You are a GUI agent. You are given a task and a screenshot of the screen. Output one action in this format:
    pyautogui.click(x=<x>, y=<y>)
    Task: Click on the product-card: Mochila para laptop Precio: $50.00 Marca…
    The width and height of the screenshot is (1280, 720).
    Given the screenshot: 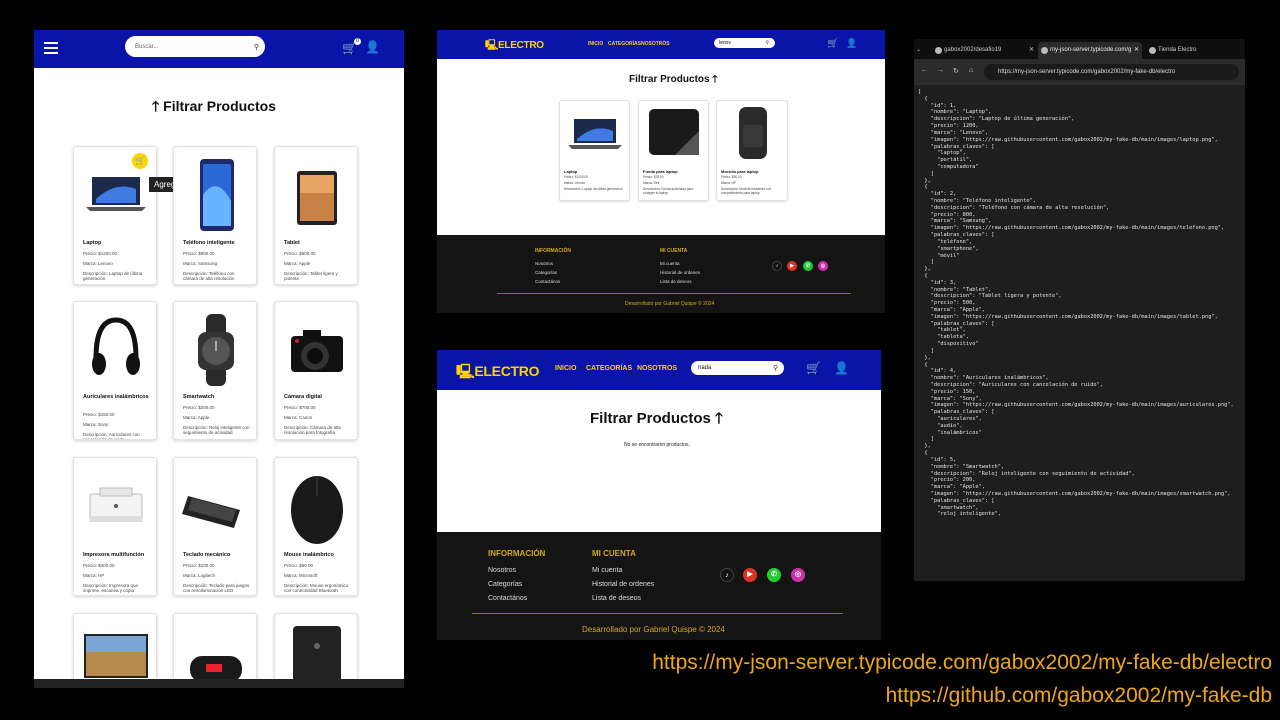 What is the action you would take?
    pyautogui.click(x=752, y=150)
    